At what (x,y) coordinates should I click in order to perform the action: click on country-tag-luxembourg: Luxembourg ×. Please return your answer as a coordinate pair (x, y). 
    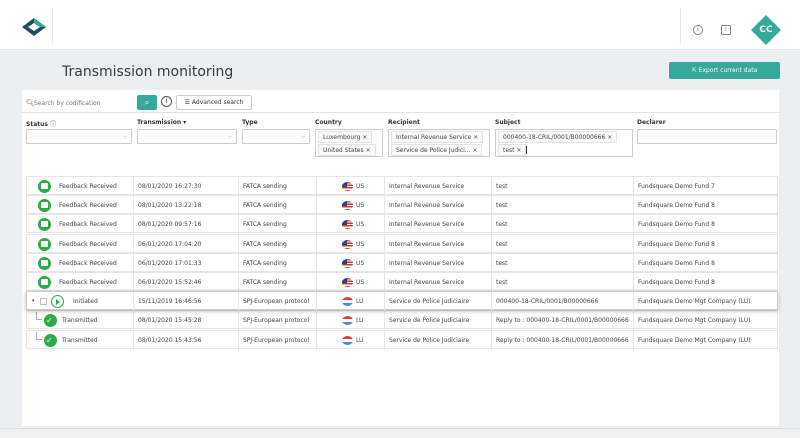
    Looking at the image, I should click on (345, 137).